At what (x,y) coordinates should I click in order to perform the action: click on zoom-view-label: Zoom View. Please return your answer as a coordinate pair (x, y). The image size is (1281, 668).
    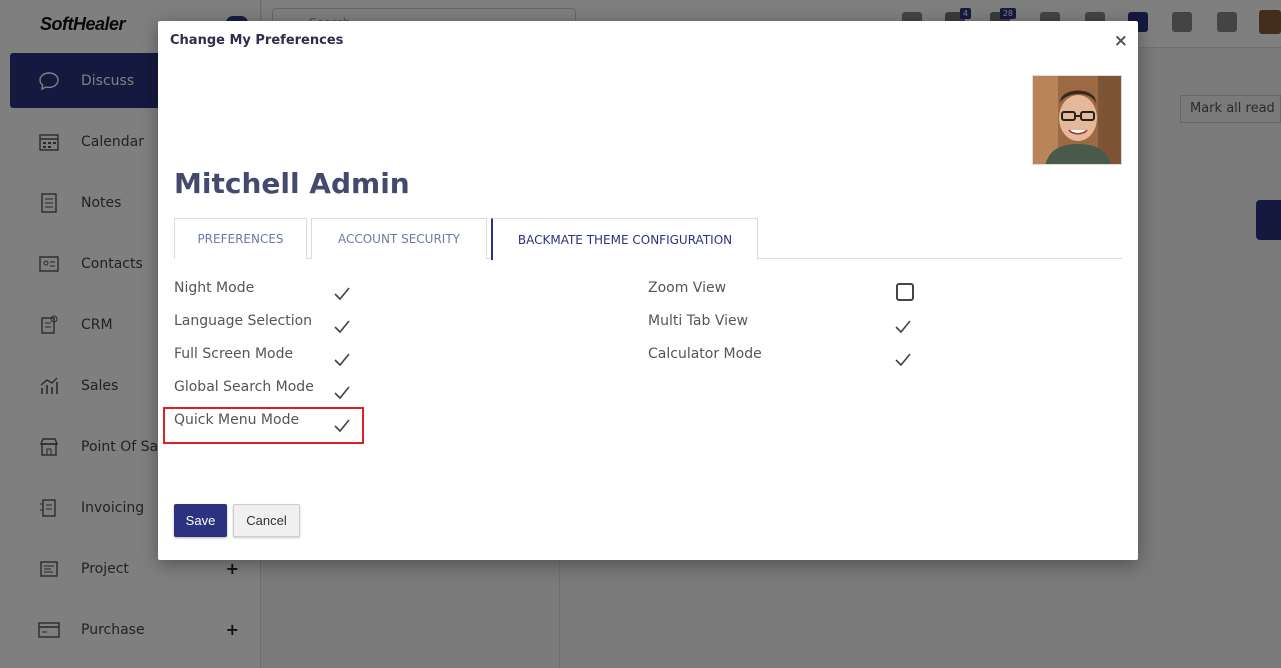
    Looking at the image, I should click on (687, 288).